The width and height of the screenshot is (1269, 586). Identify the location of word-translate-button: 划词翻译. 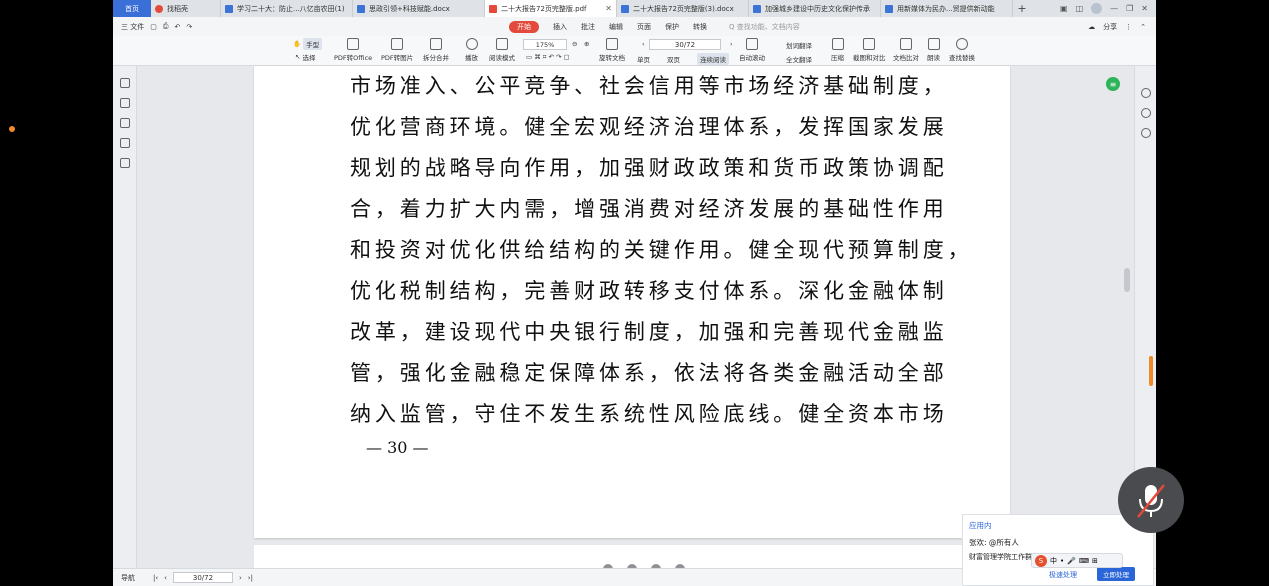
(799, 45).